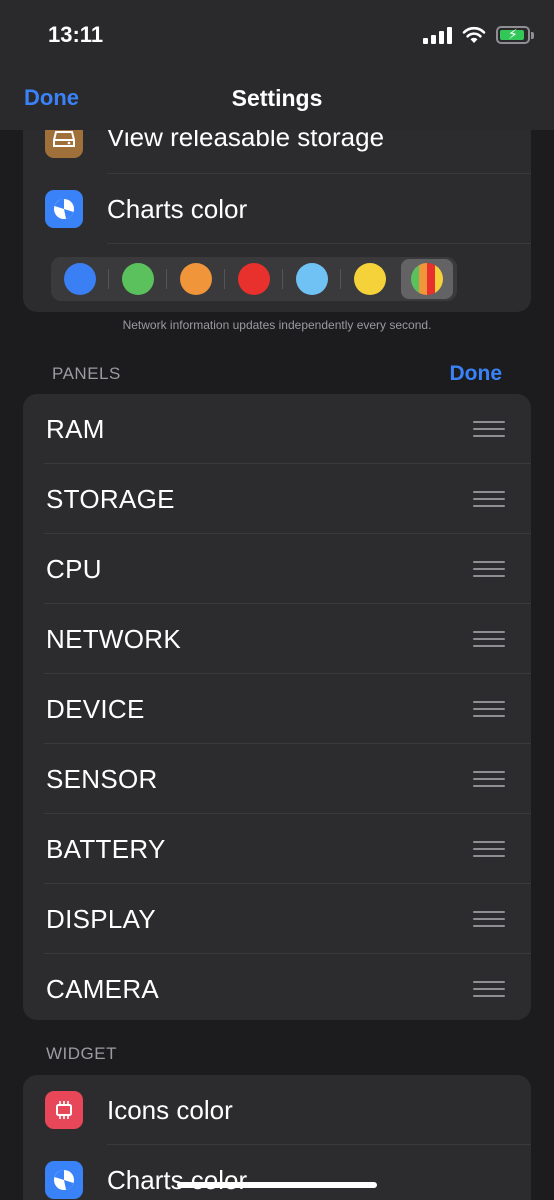 The image size is (554, 1200). Describe the element at coordinates (51, 98) in the screenshot. I see `done-button: Done` at that location.